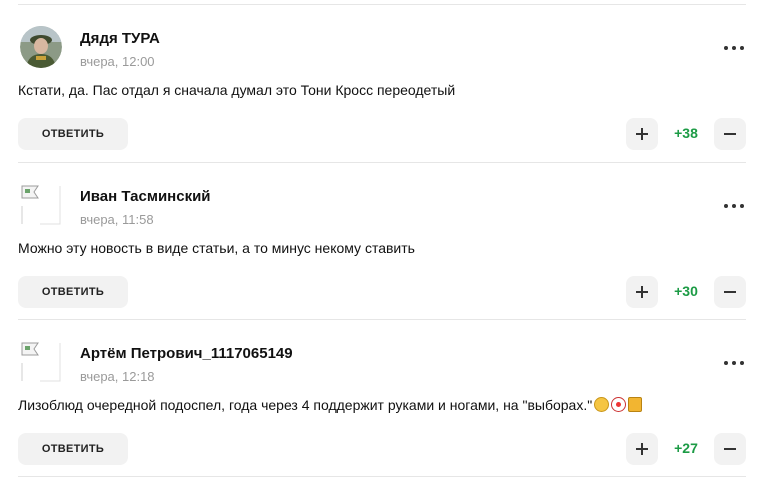 The image size is (768, 488). Describe the element at coordinates (382, 476) in the screenshot. I see `separator` at that location.